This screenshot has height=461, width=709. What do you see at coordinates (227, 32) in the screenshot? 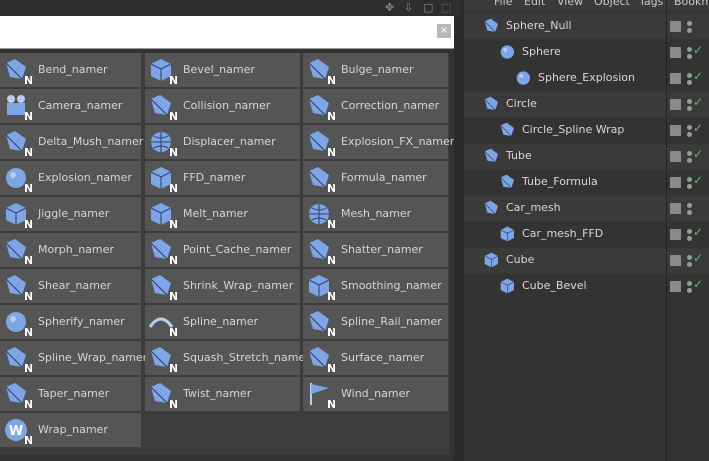
I see `search-input` at bounding box center [227, 32].